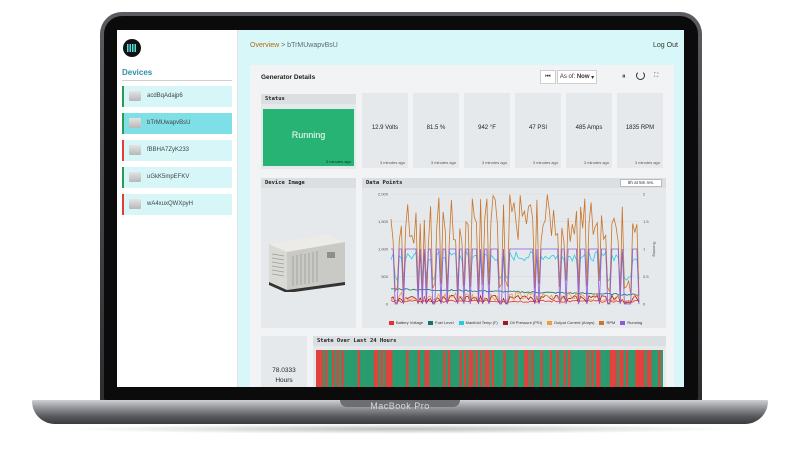  Describe the element at coordinates (646, 221) in the screenshot. I see `y-right-tick-label: 1.5` at that location.